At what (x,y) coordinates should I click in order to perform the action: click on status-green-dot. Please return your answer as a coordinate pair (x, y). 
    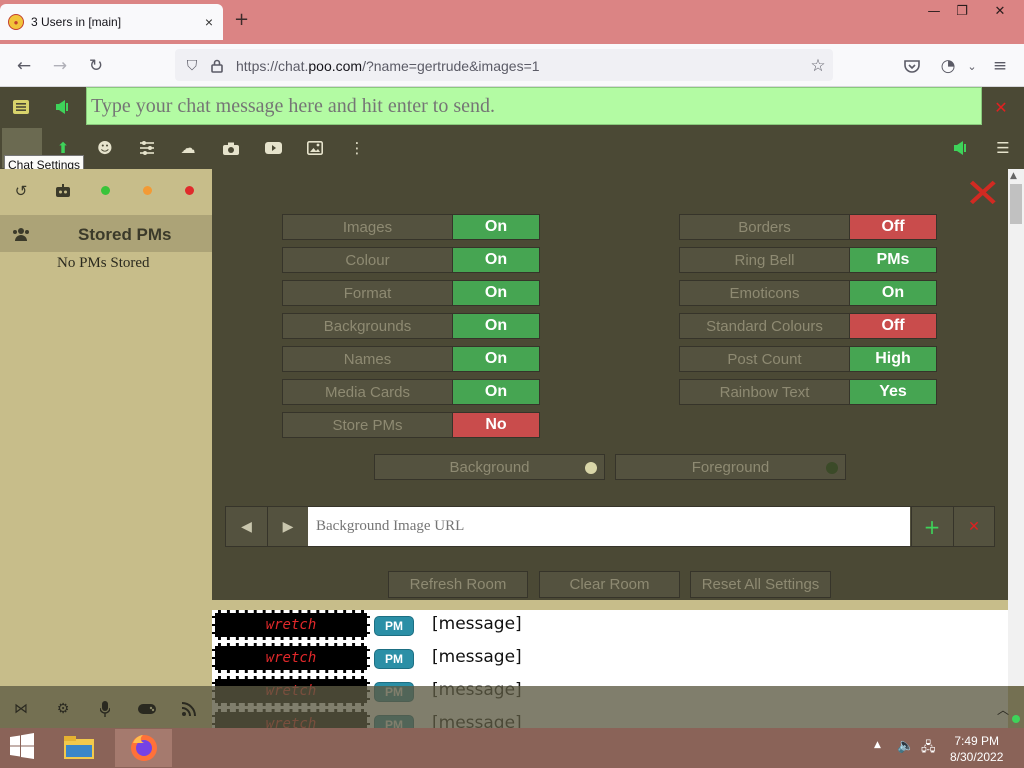
    Looking at the image, I should click on (105, 190).